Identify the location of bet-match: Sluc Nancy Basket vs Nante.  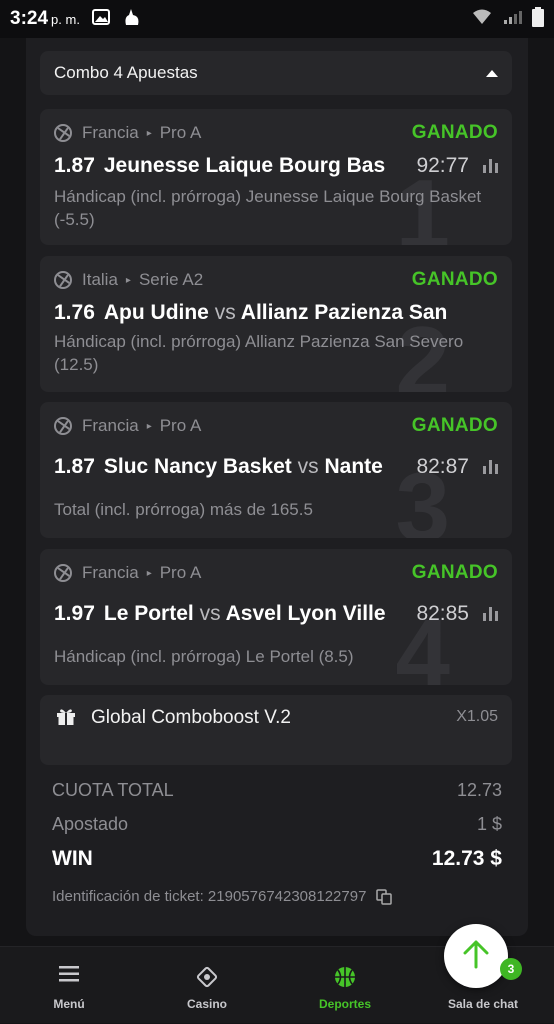
(258, 467).